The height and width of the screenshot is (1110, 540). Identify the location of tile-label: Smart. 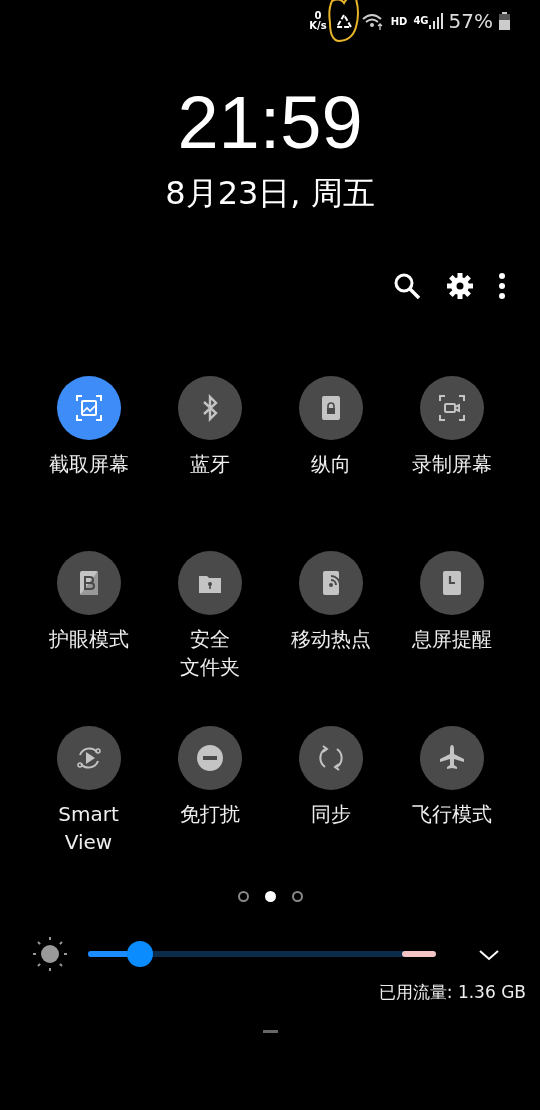
(88, 815).